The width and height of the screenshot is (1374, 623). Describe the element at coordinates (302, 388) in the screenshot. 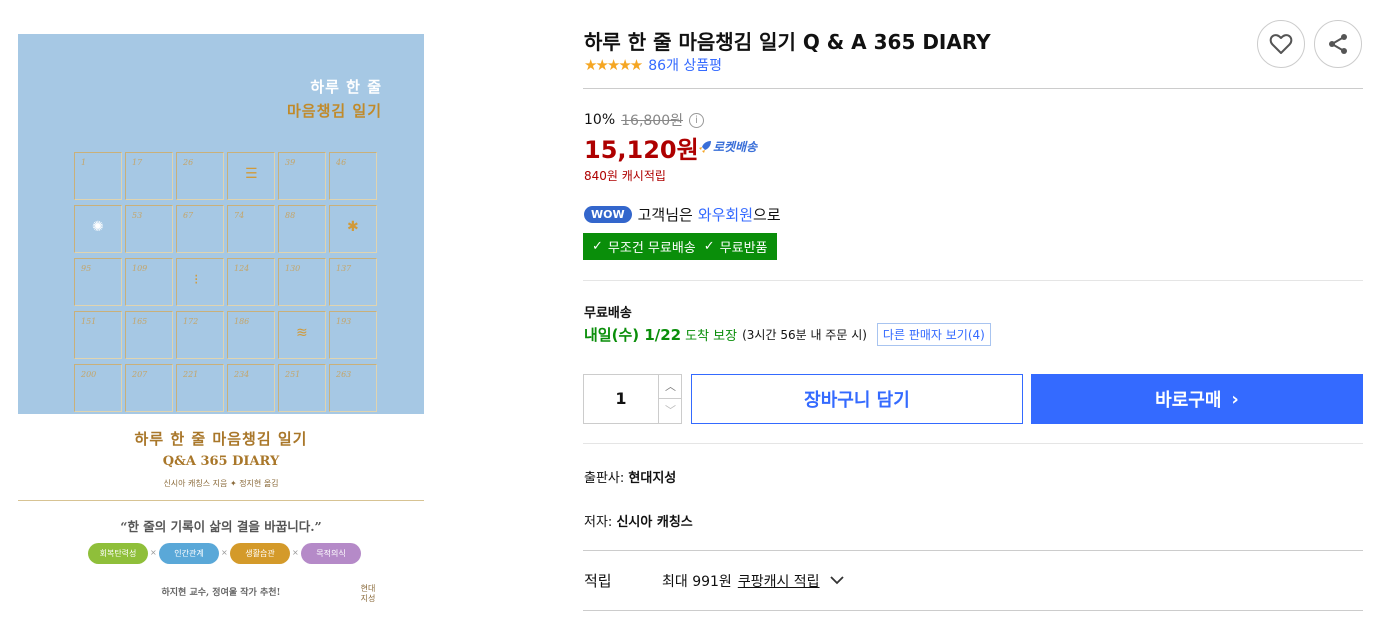

I see `calendar-cell: 251` at that location.